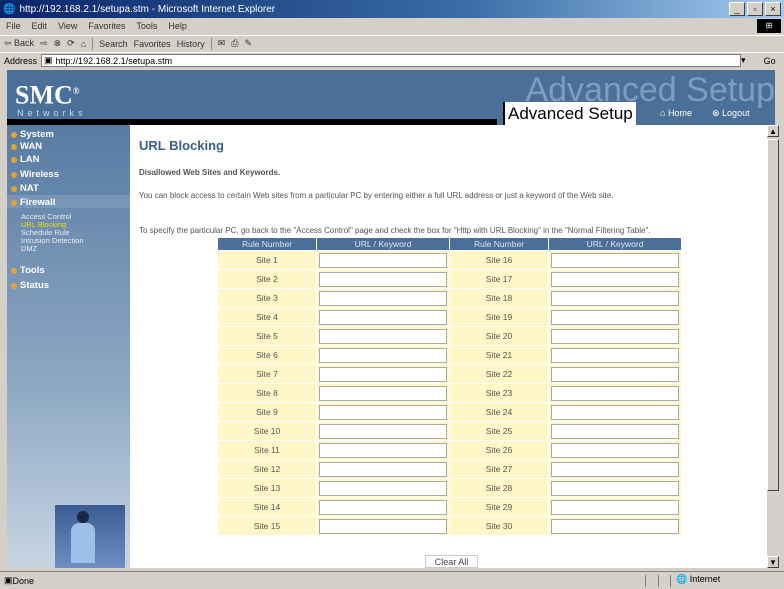 Image resolution: width=784 pixels, height=589 pixels. I want to click on logout-link: ⊗ Logout, so click(731, 113).